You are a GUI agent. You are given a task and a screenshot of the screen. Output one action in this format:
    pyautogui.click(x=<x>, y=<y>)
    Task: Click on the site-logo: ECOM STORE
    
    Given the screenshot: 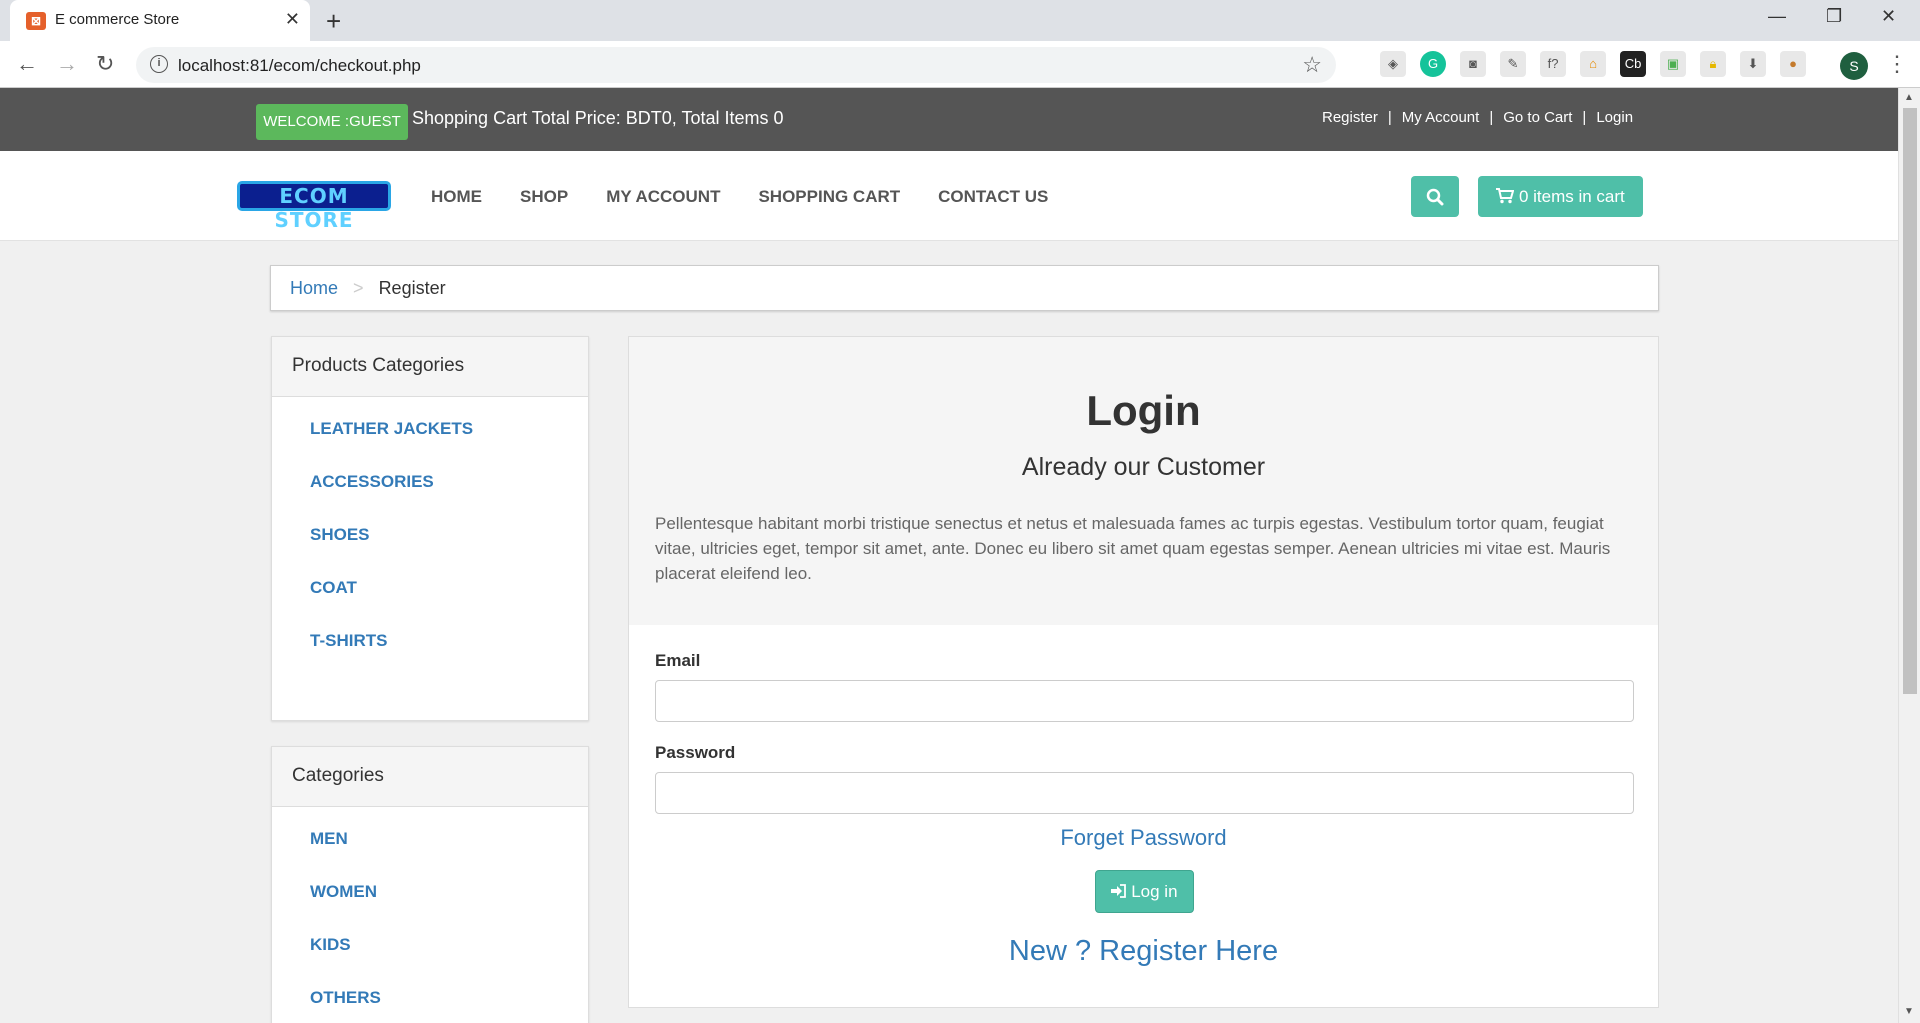 What is the action you would take?
    pyautogui.click(x=314, y=206)
    